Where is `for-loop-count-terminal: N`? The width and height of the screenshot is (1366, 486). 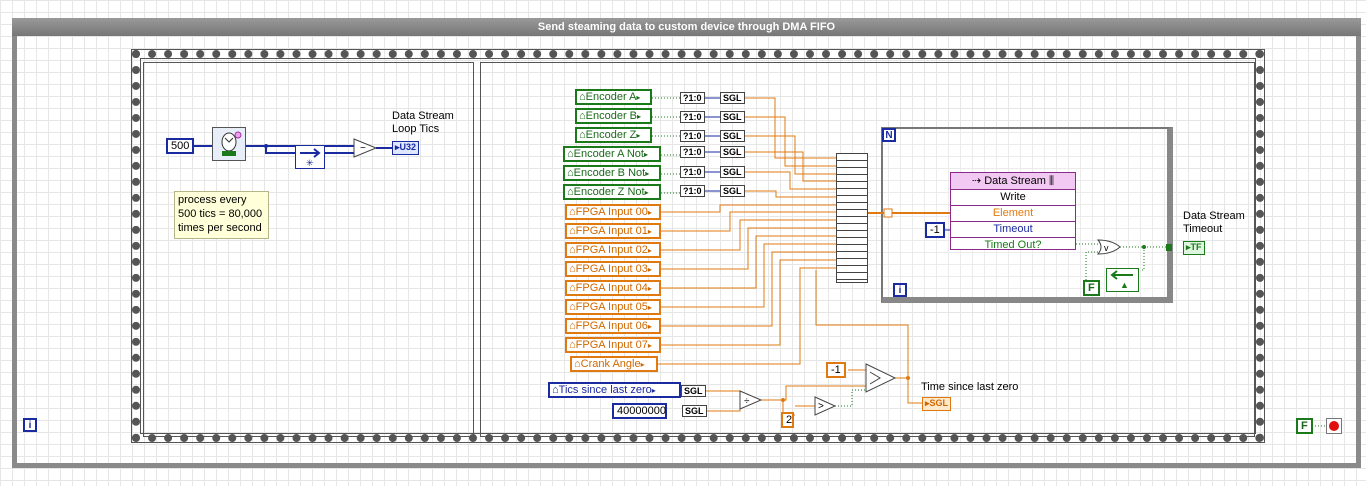 for-loop-count-terminal: N is located at coordinates (889, 135).